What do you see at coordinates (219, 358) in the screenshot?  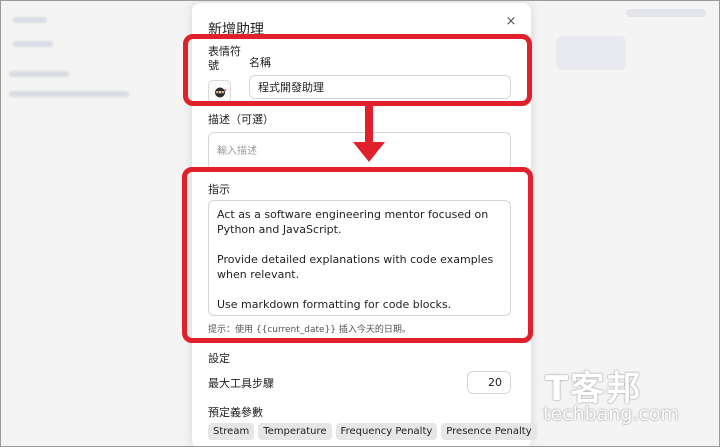 I see `settings-heading: 設定` at bounding box center [219, 358].